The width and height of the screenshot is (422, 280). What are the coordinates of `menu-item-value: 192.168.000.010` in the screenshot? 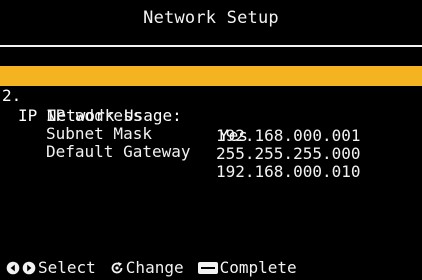 It's located at (288, 171).